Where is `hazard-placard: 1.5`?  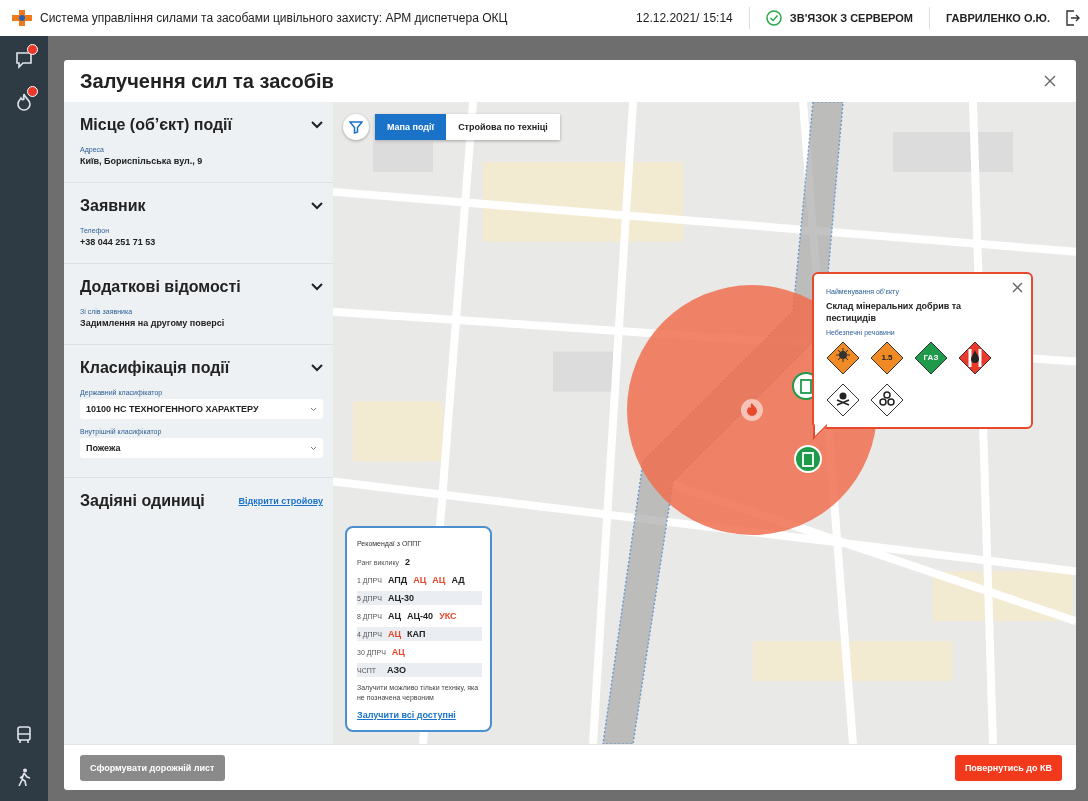 hazard-placard: 1.5 is located at coordinates (887, 358).